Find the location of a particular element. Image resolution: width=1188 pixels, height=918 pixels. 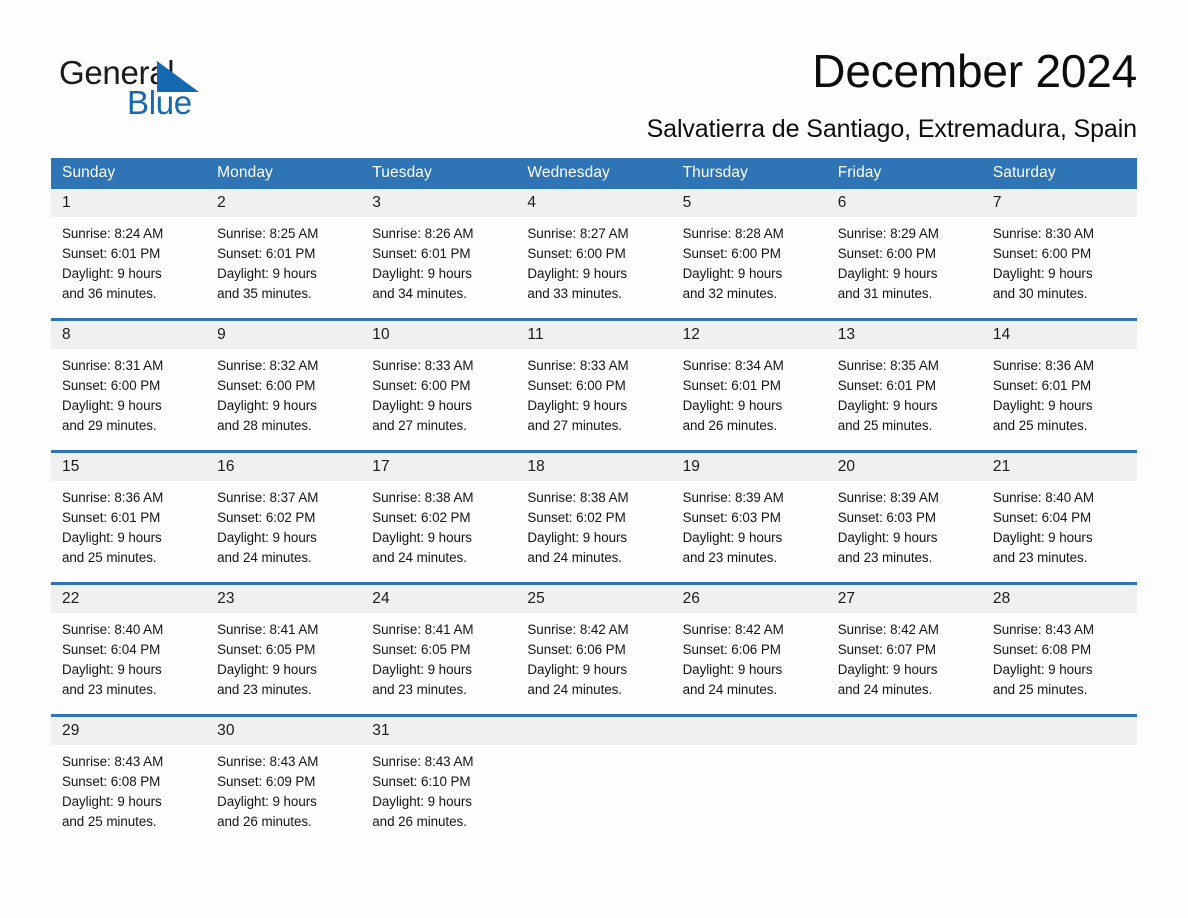

daylight-text-line2: and 30 minutes. is located at coordinates (1040, 293).